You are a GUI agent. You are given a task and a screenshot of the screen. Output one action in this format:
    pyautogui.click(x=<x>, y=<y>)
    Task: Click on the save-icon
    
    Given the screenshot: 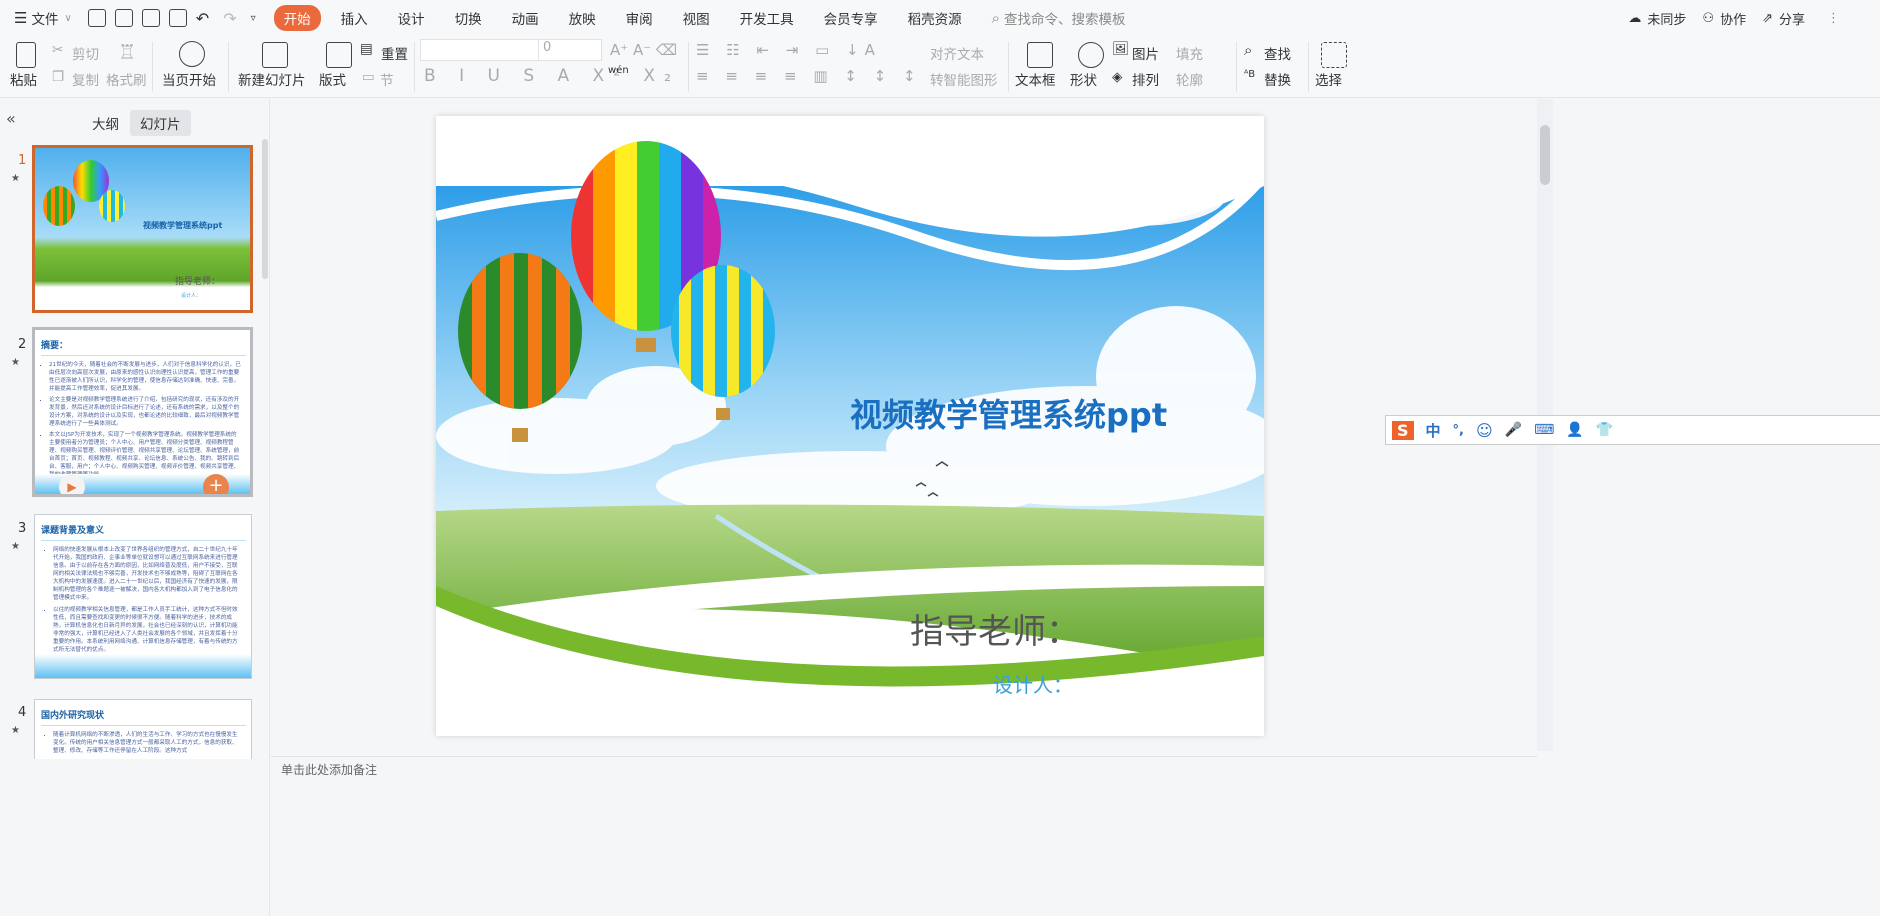 What is the action you would take?
    pyautogui.click(x=96, y=18)
    